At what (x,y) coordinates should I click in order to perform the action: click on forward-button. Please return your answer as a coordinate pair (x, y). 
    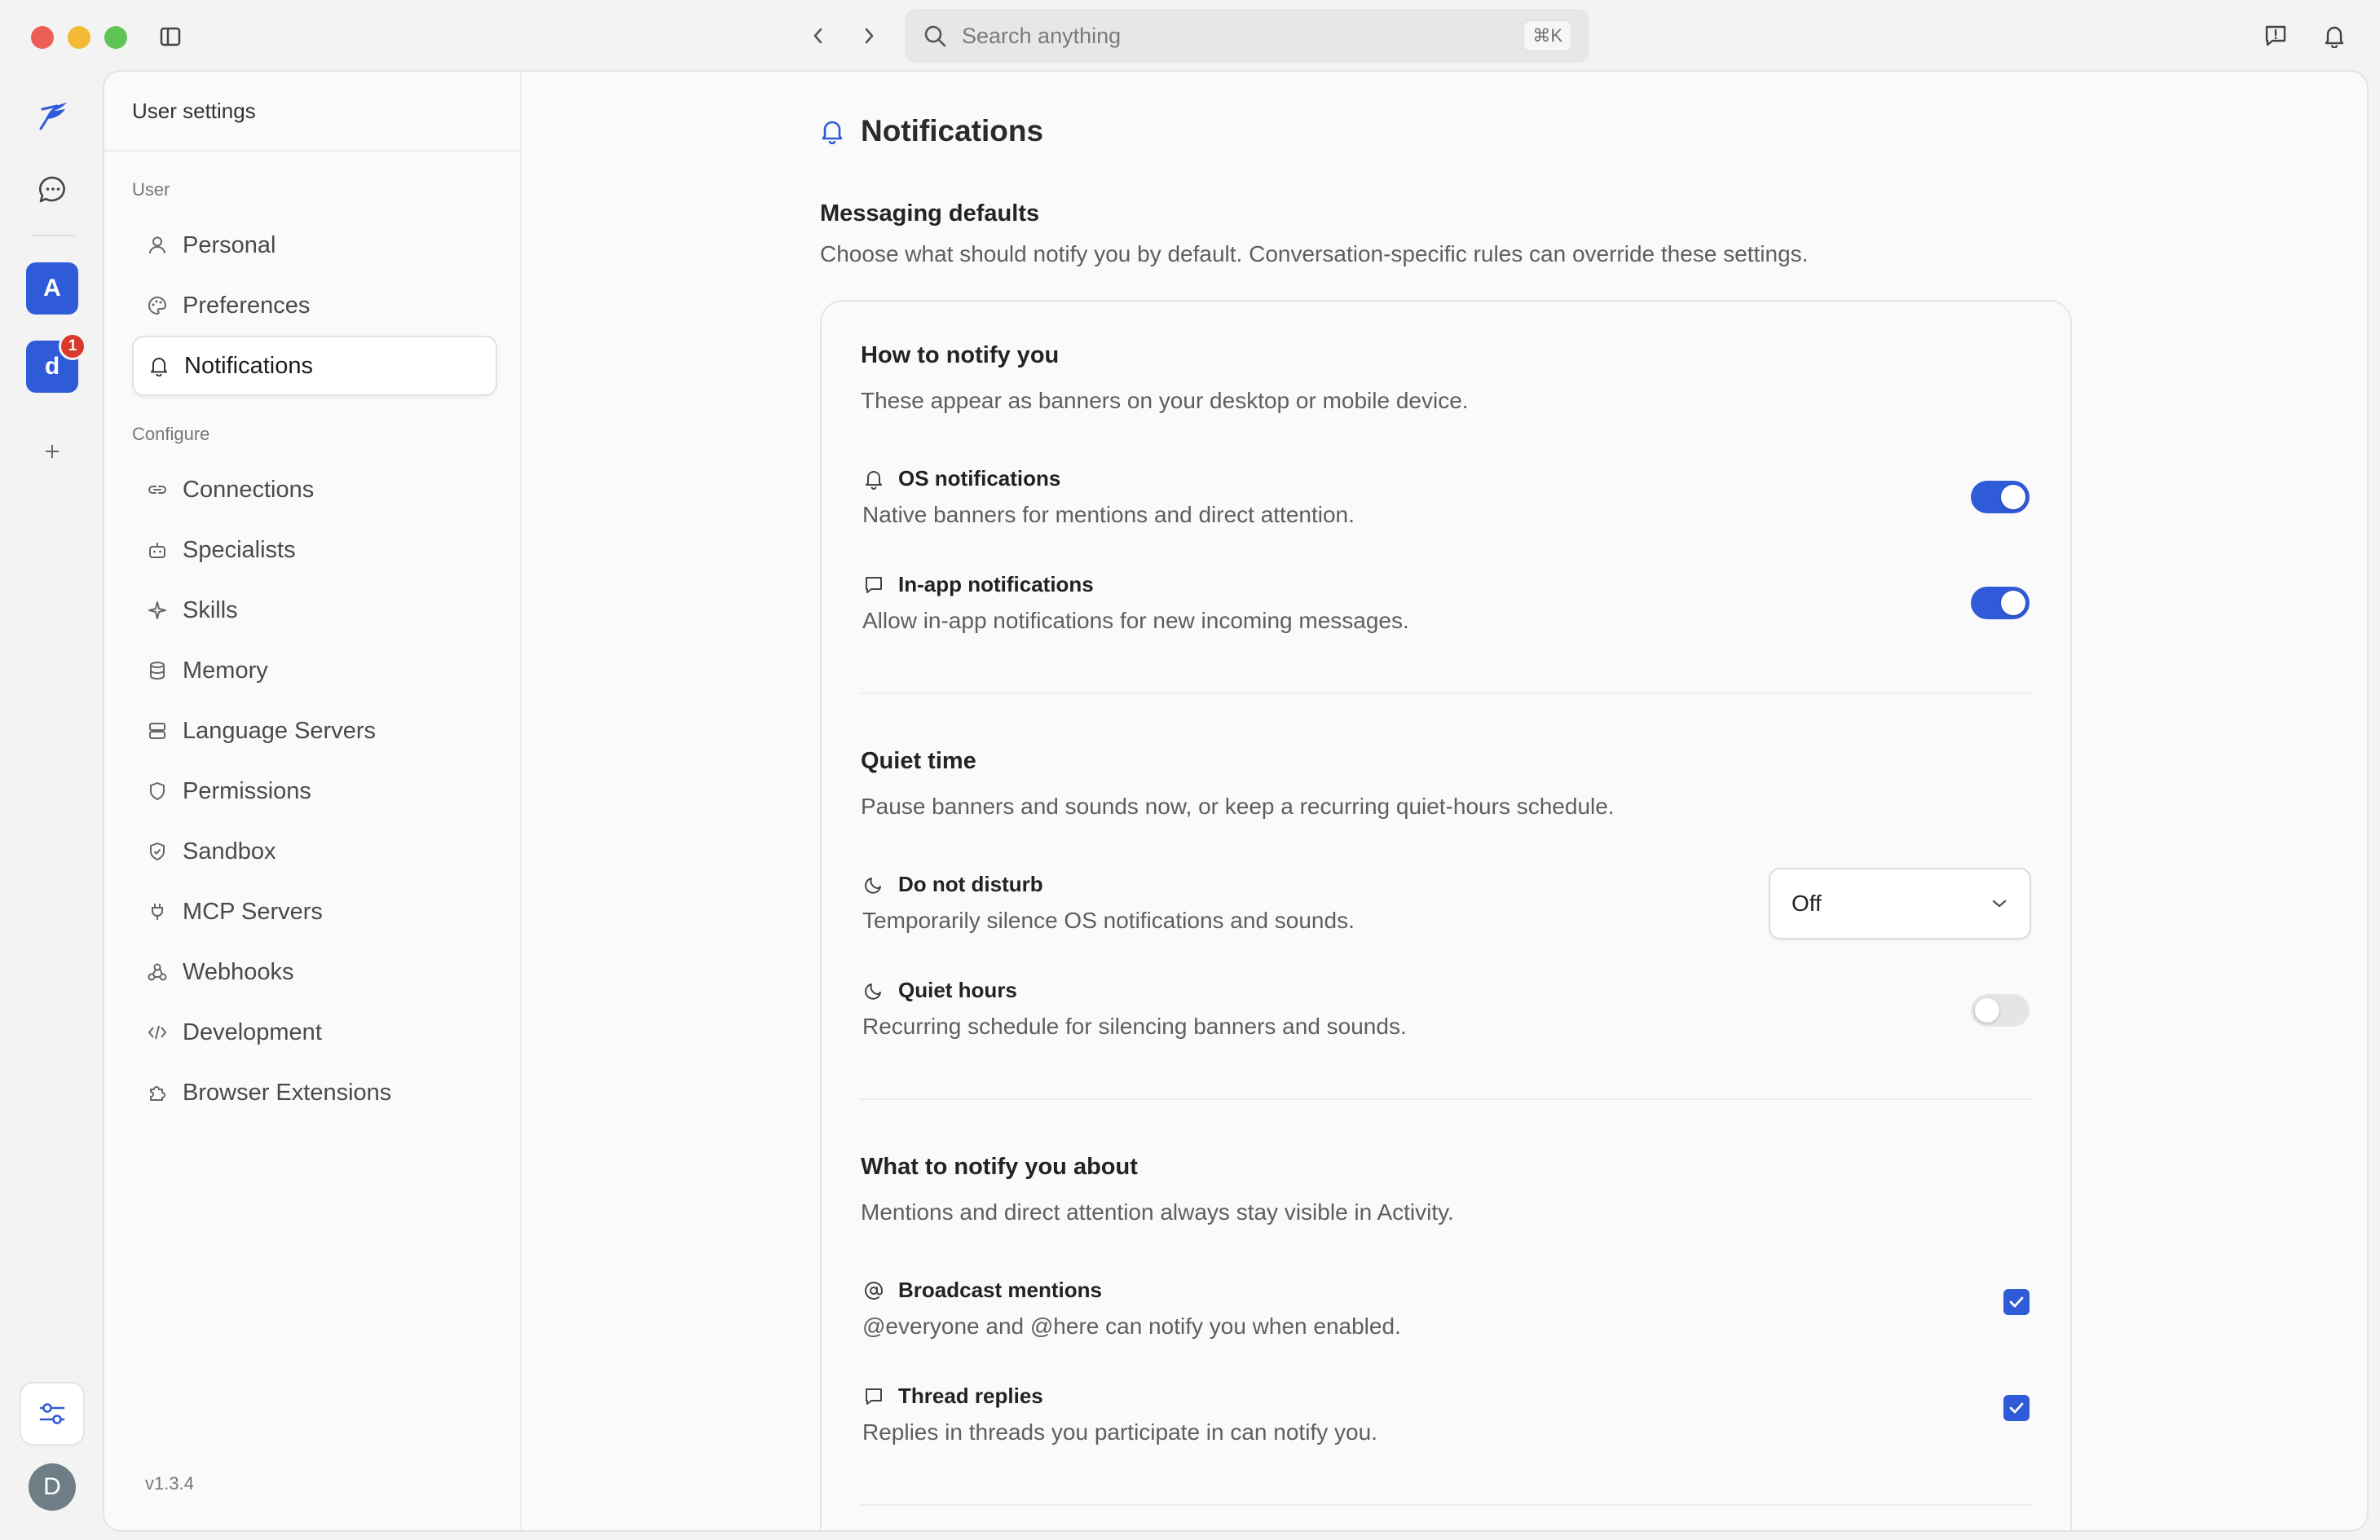
    Looking at the image, I should click on (869, 36).